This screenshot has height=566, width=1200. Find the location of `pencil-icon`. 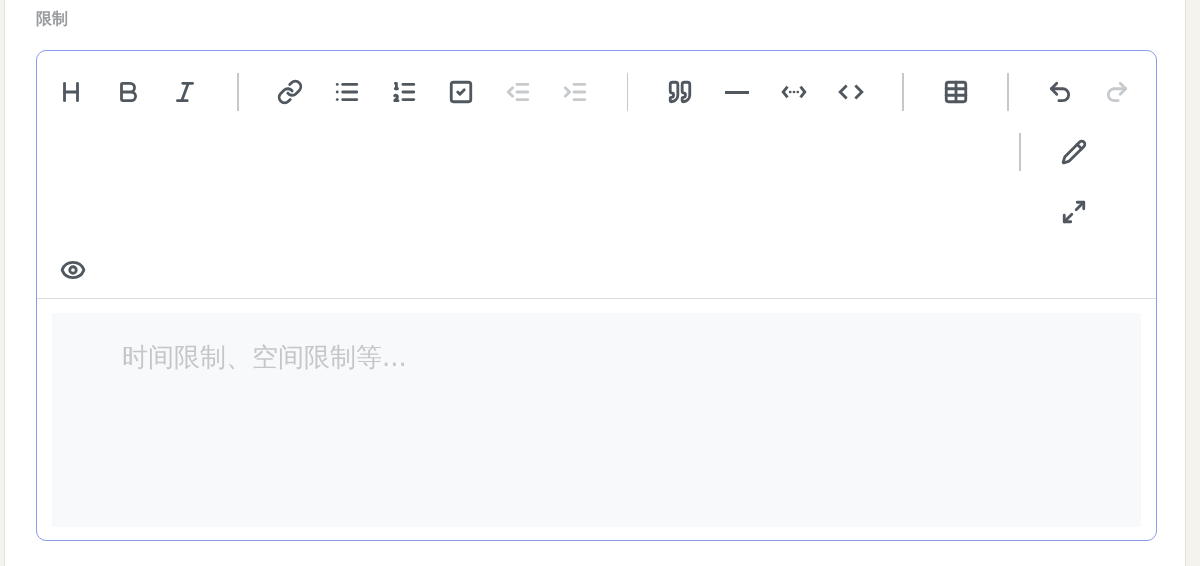

pencil-icon is located at coordinates (1074, 152).